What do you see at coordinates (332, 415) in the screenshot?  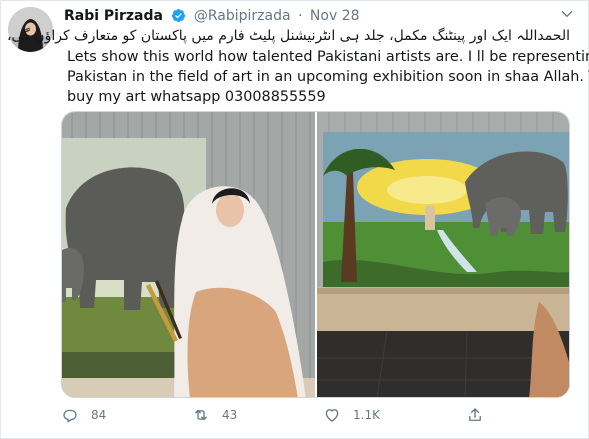 I see `heart-icon` at bounding box center [332, 415].